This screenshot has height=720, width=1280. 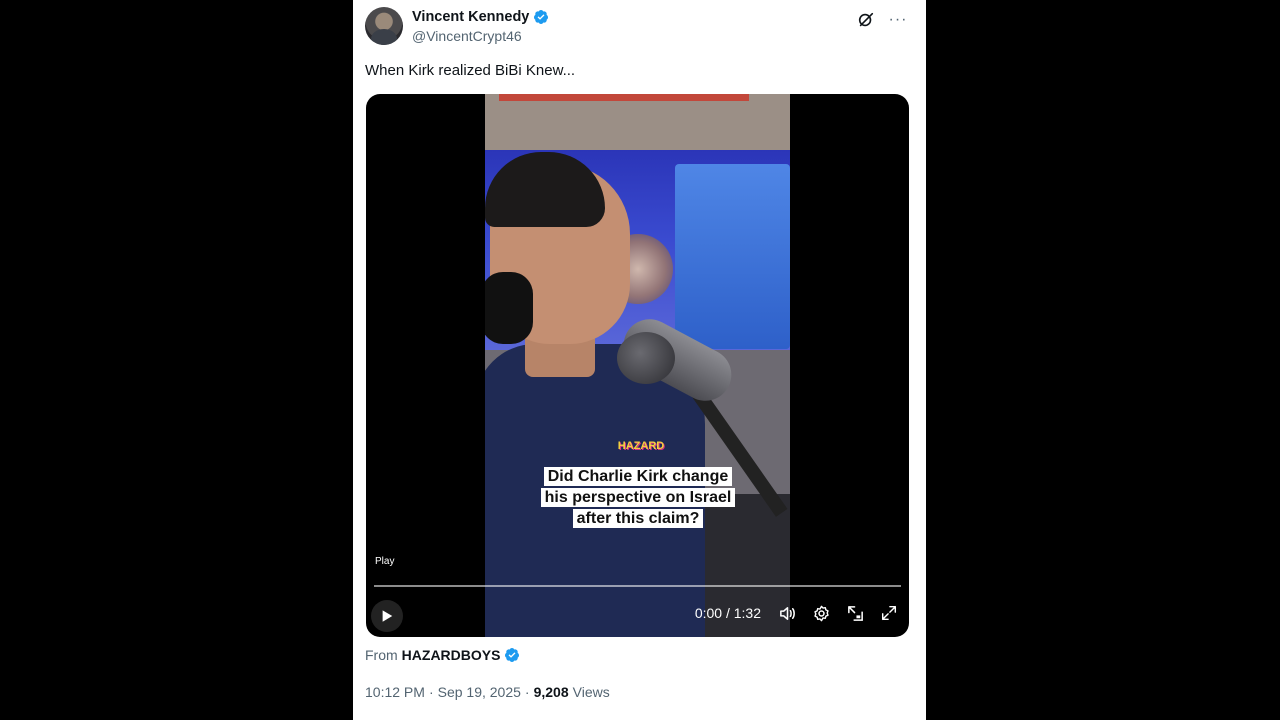 What do you see at coordinates (821, 613) in the screenshot?
I see `settings-gear-icon` at bounding box center [821, 613].